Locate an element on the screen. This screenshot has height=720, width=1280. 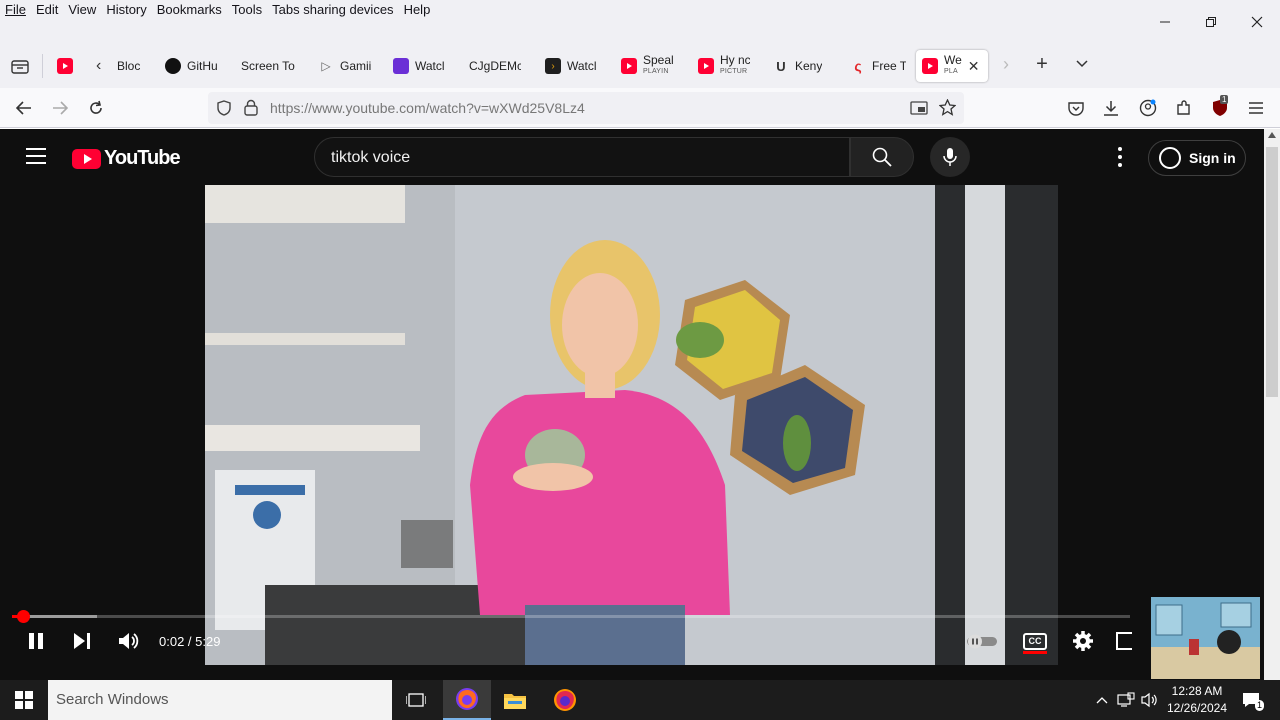
tab-1: Bloc is located at coordinates (137, 66).